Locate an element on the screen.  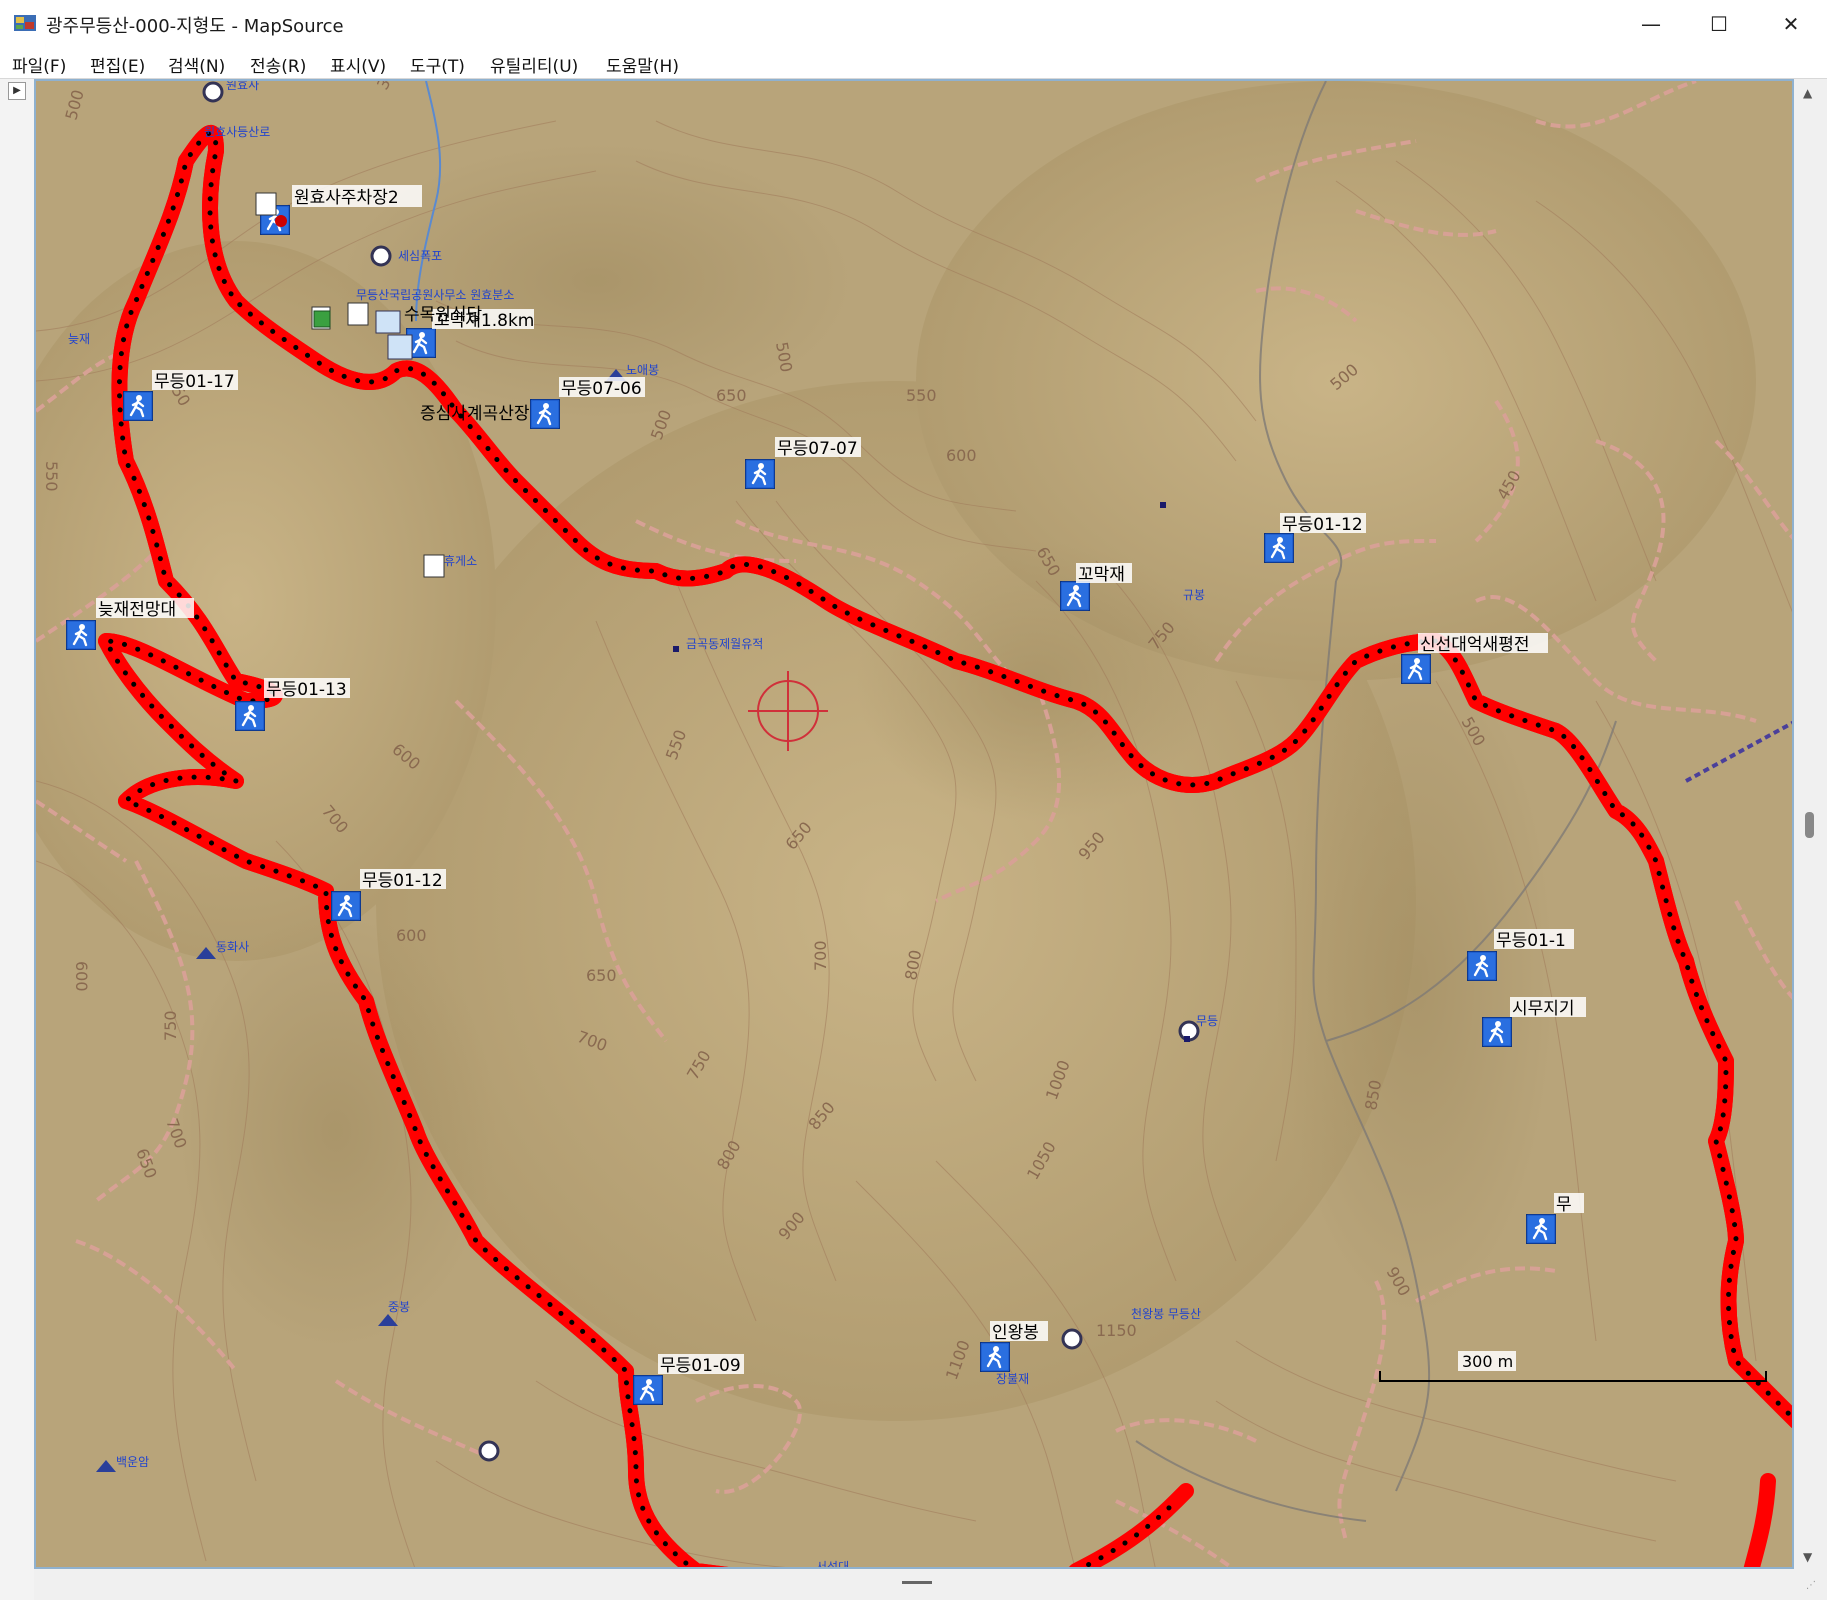
maximize-button: ☐ is located at coordinates (1719, 24).